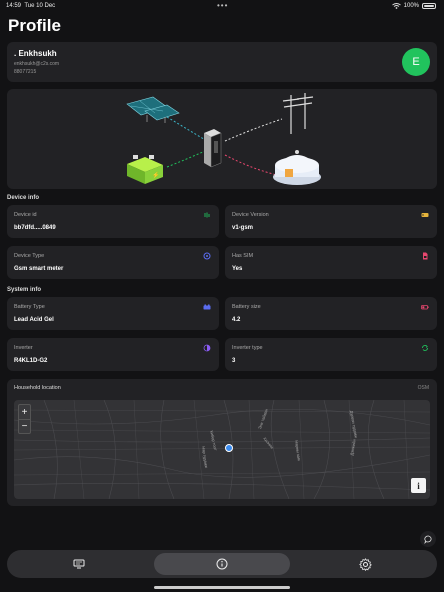 This screenshot has width=444, height=592. I want to click on zoom-out-button: −, so click(24, 426).